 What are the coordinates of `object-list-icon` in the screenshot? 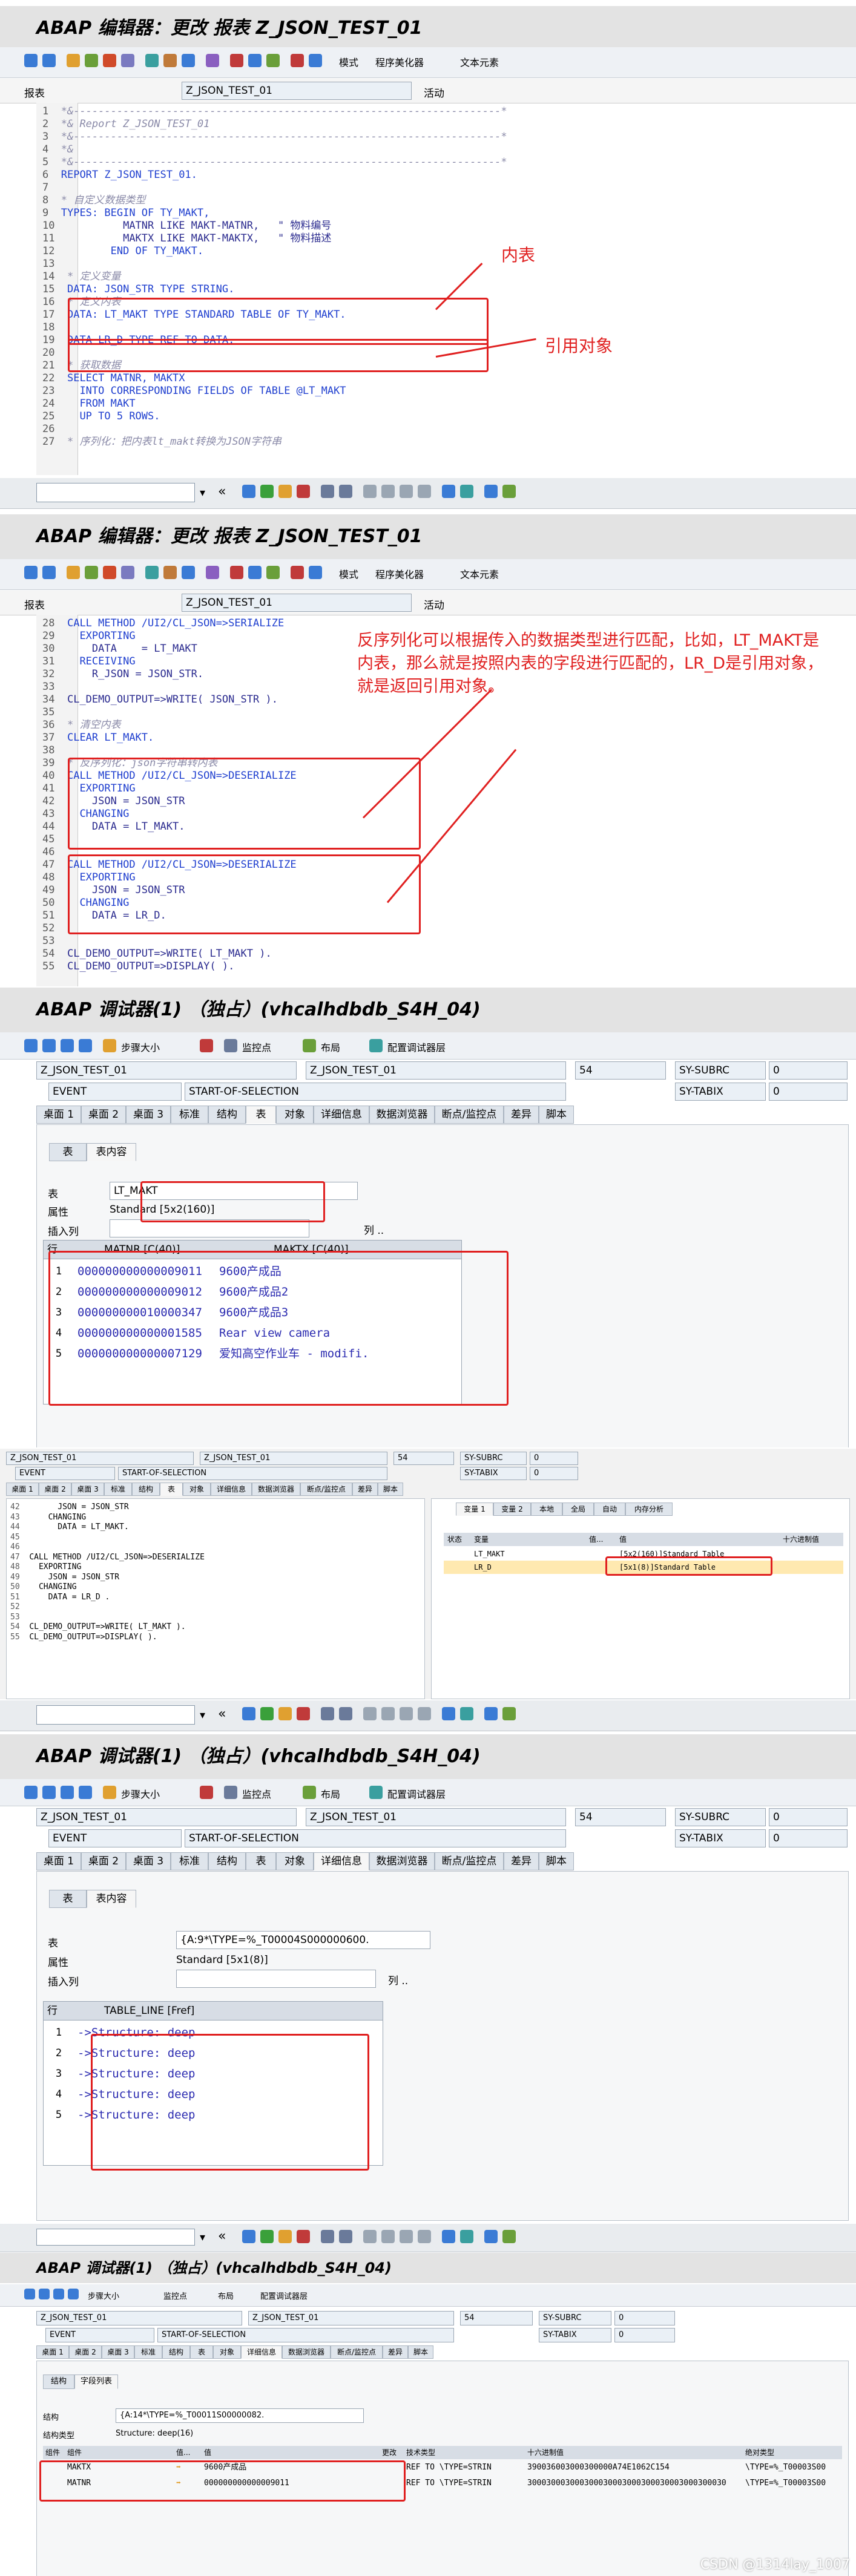 It's located at (170, 572).